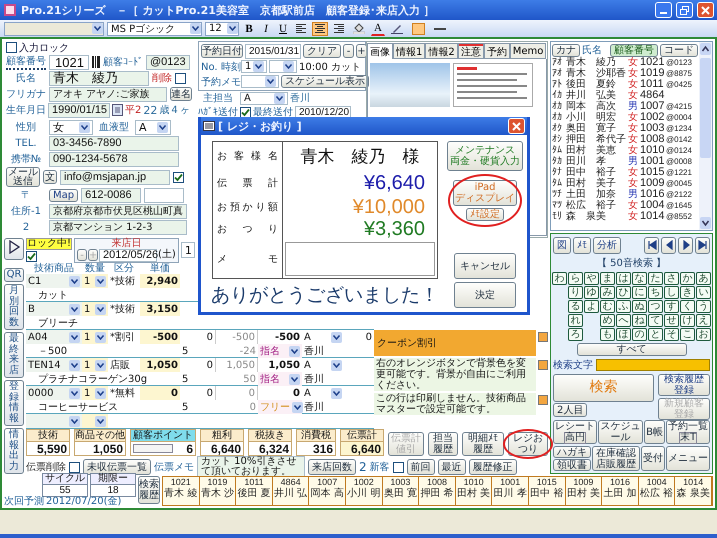  What do you see at coordinates (582, 245) in the screenshot?
I see `tool-button: ﾒﾓ` at bounding box center [582, 245].